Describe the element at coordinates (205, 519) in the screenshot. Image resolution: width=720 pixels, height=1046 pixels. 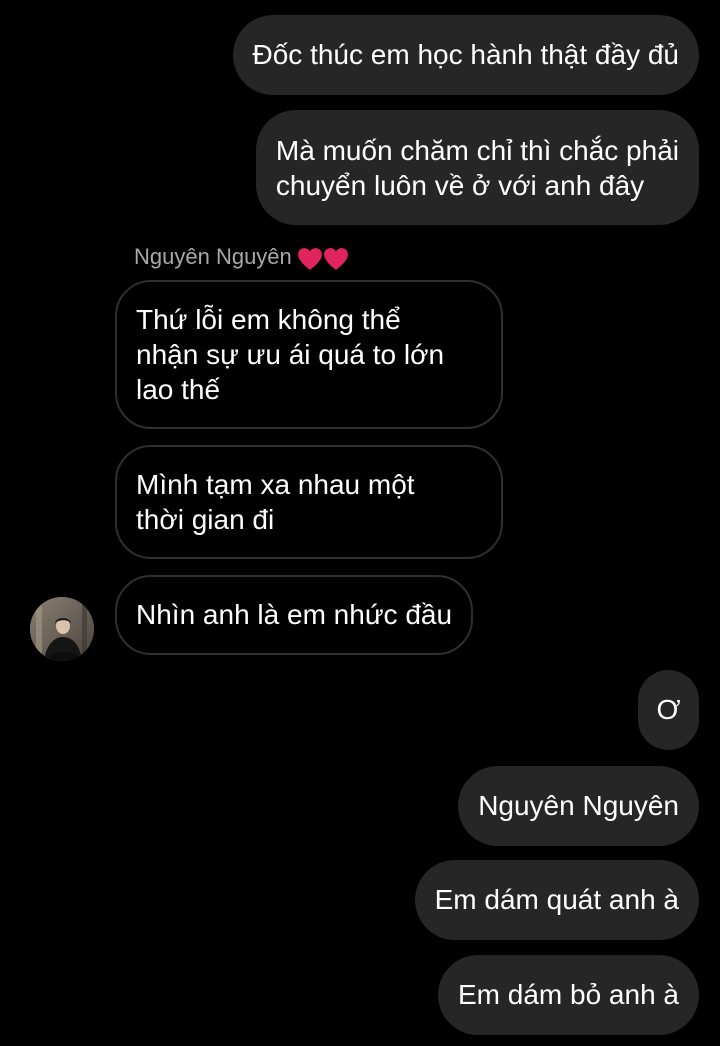
I see `message-text: thời gian đi` at that location.